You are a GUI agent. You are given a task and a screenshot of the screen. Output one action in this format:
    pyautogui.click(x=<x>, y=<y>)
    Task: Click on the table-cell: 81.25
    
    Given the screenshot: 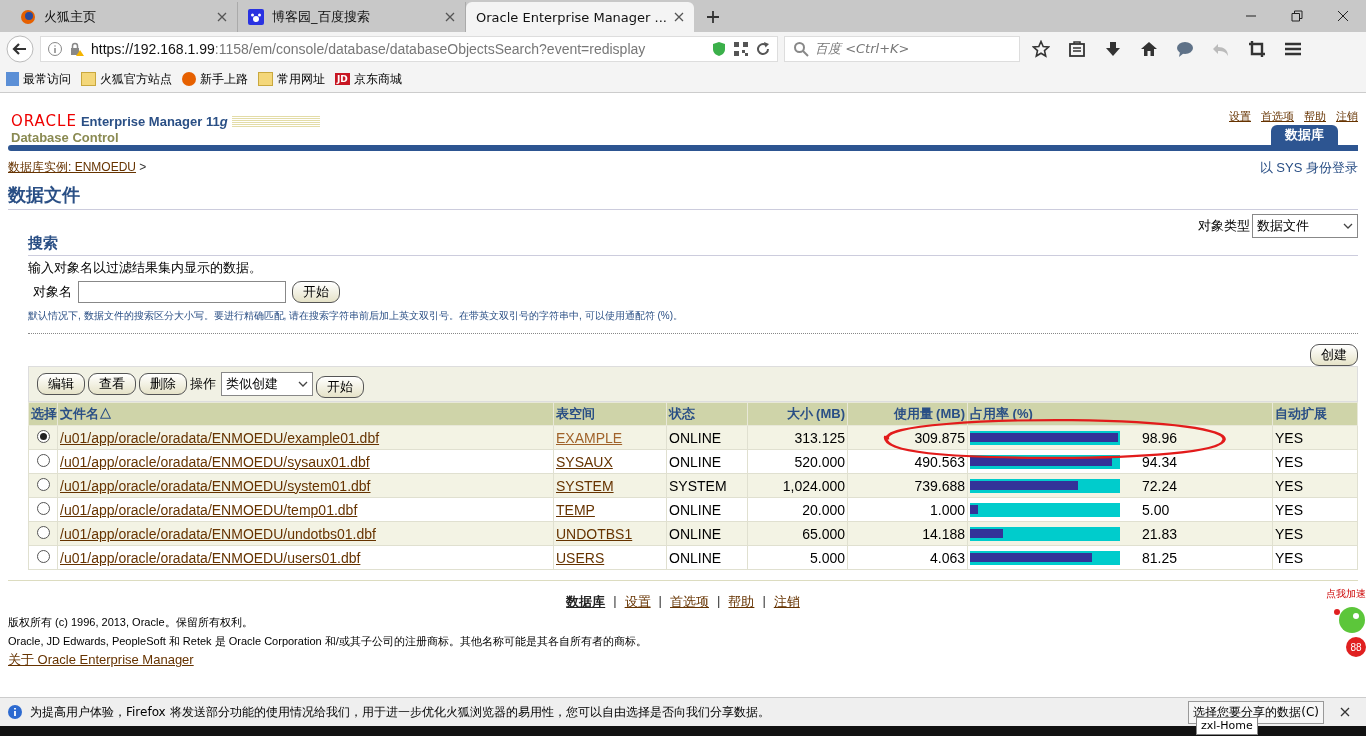 What is the action you would take?
    pyautogui.click(x=1160, y=557)
    